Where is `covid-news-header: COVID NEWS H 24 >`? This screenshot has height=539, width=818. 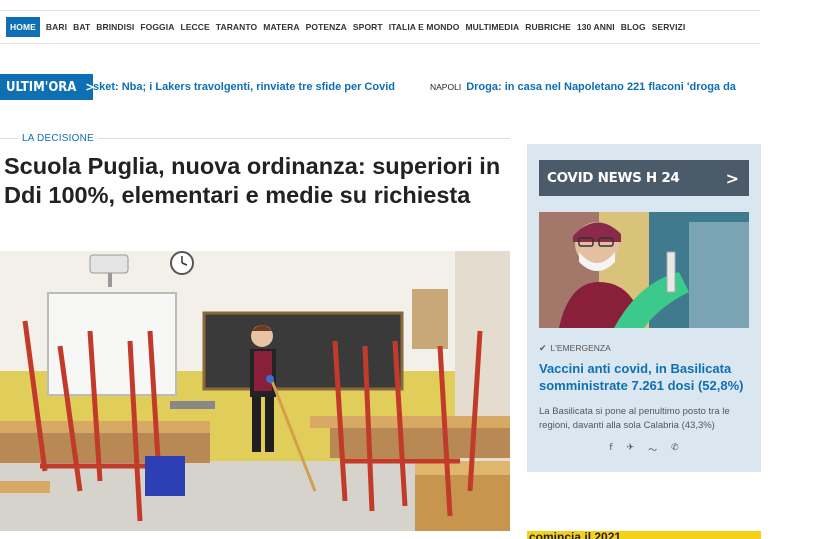
covid-news-header: COVID NEWS H 24 > is located at coordinates (644, 178).